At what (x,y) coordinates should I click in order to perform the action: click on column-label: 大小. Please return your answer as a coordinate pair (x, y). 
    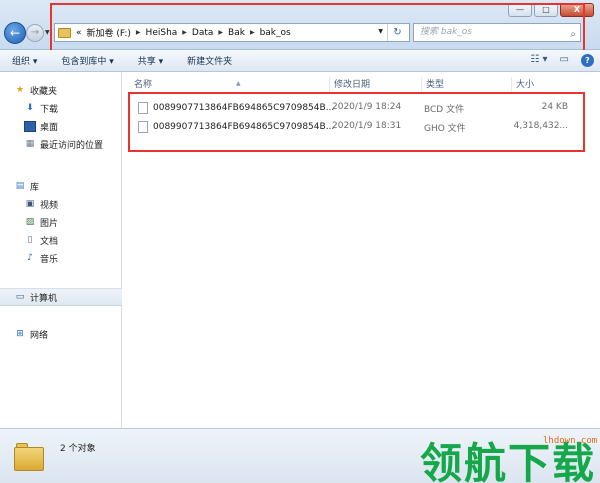
    Looking at the image, I should click on (525, 85).